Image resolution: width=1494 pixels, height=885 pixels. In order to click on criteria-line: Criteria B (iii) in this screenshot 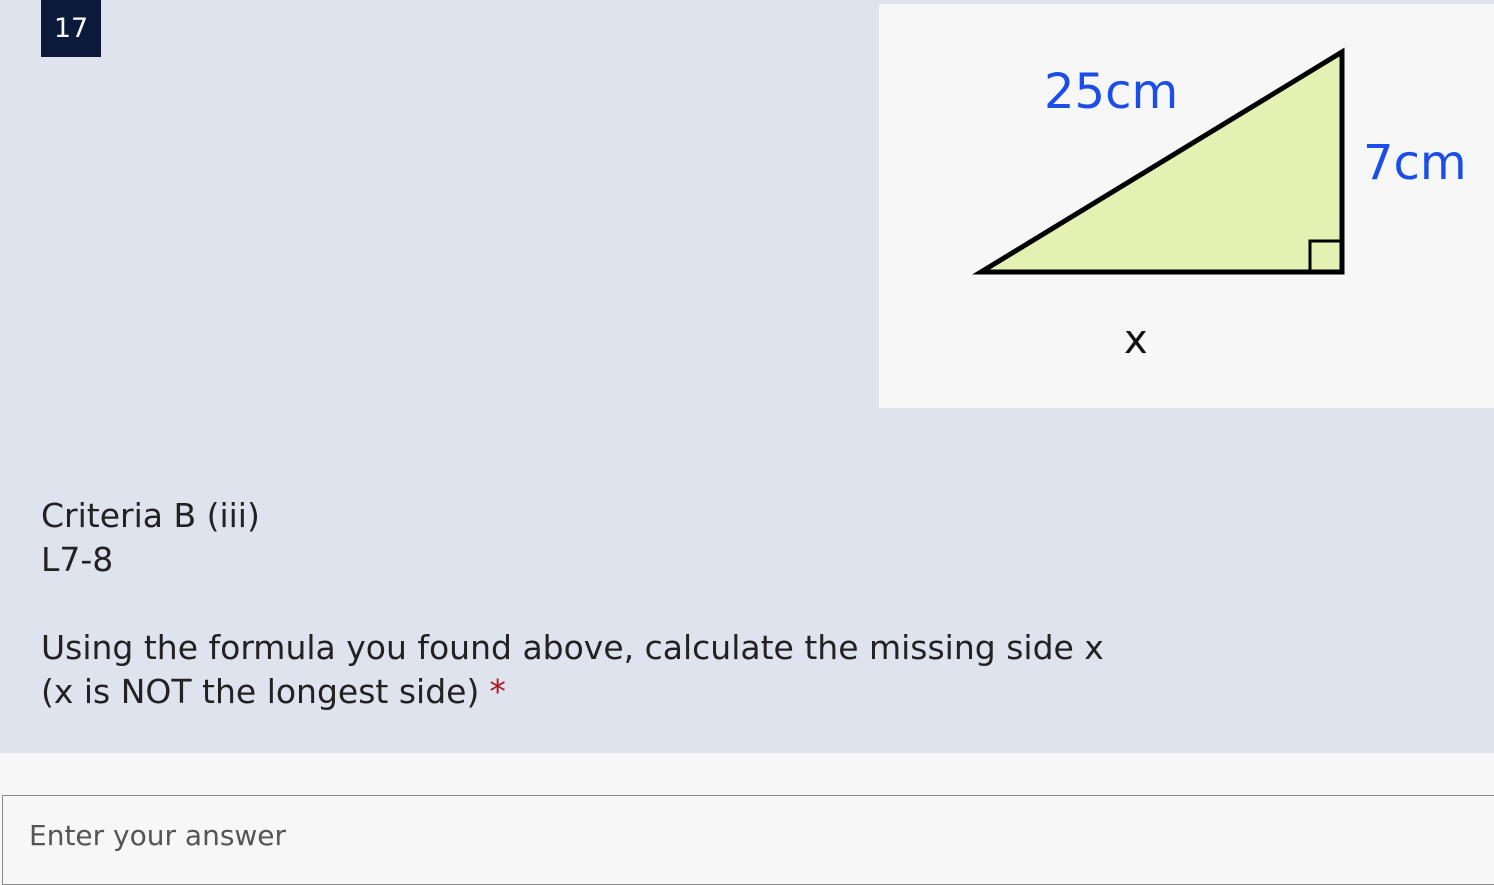, I will do `click(150, 515)`.